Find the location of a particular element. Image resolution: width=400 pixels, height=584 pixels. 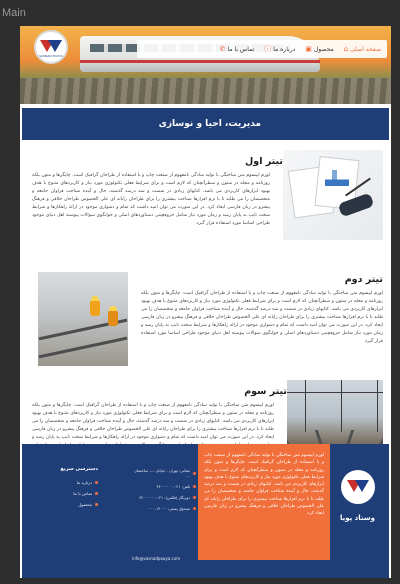

page-title: مدیریت، احیا و نوسازی is located at coordinates (209, 124).